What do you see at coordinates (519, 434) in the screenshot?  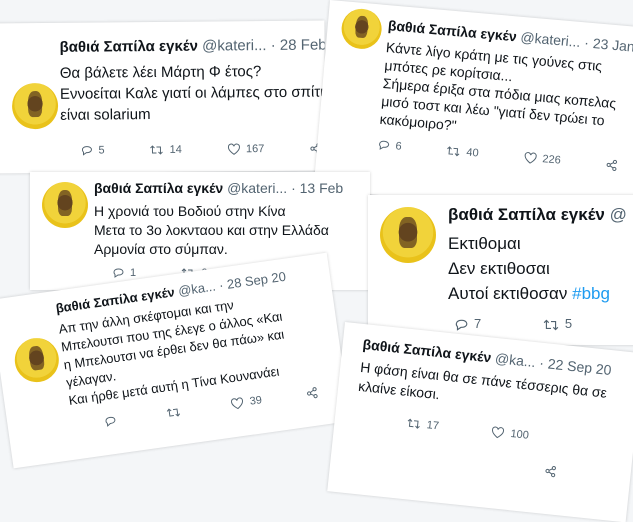 I see `like-count: 100` at bounding box center [519, 434].